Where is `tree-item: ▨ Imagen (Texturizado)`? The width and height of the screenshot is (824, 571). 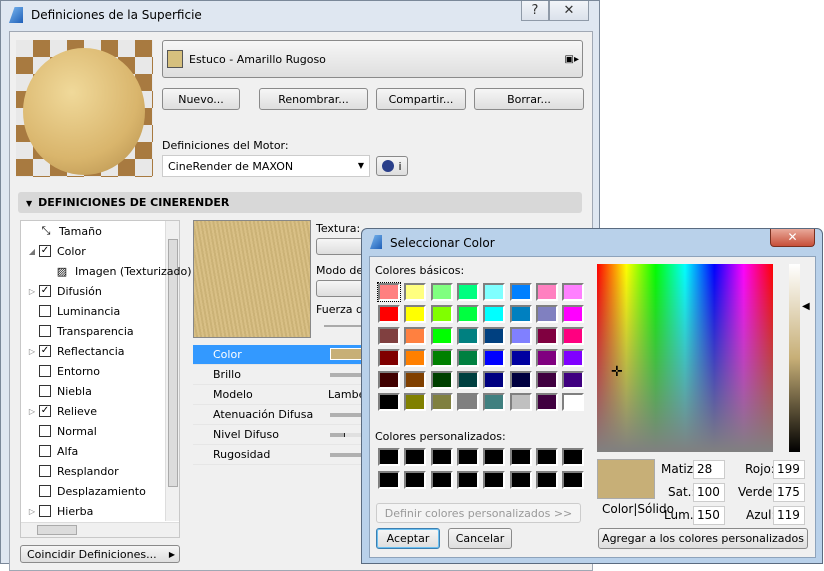 tree-item: ▨ Imagen (Texturizado) is located at coordinates (123, 271).